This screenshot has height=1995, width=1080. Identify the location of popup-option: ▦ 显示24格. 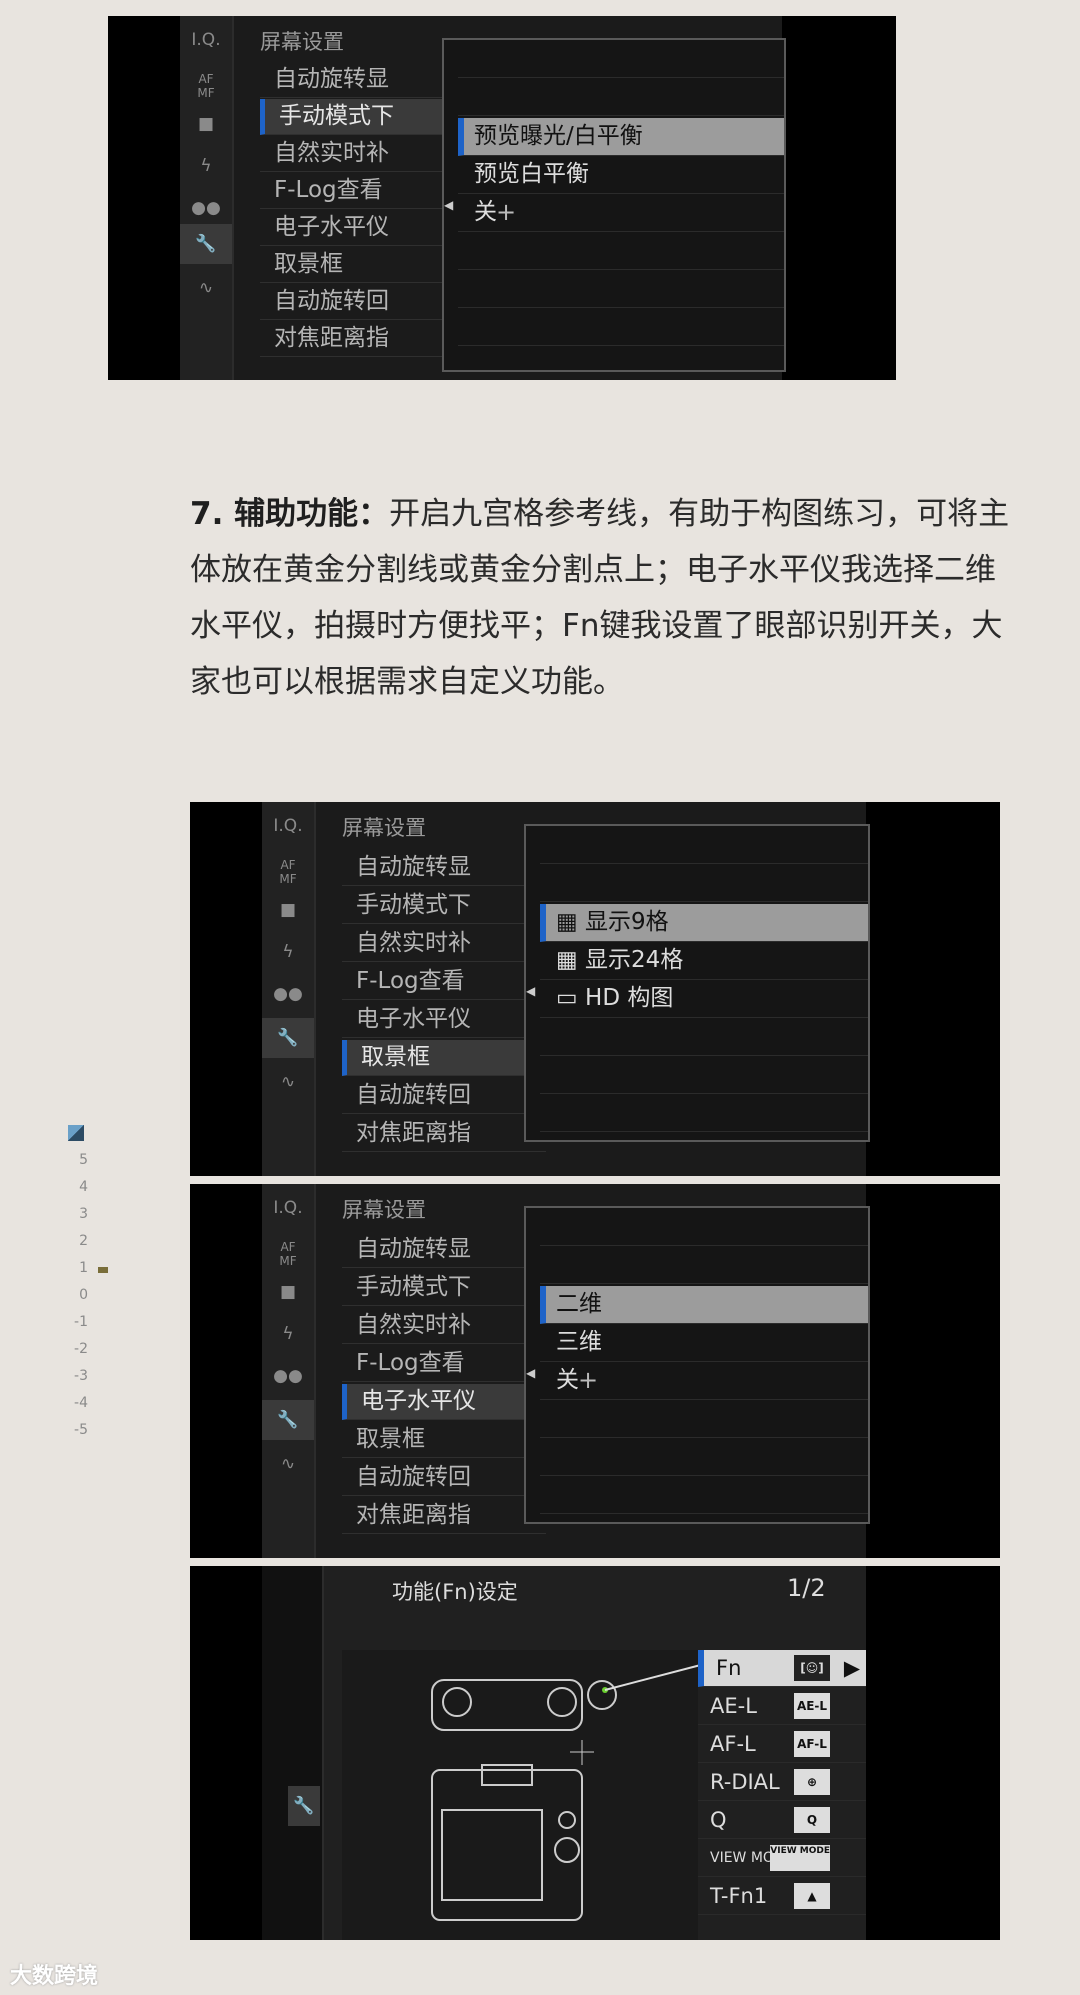
(704, 961).